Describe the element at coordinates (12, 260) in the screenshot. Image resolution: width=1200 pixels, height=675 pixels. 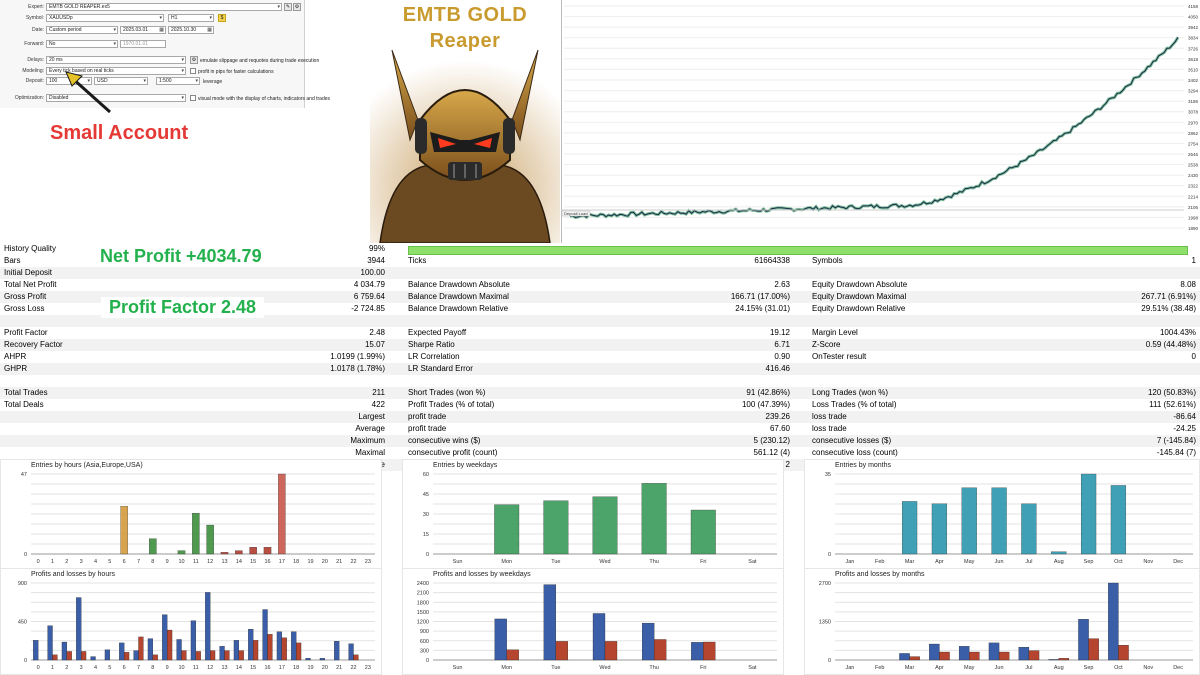
I see `report-cell-l1: Bars` at that location.